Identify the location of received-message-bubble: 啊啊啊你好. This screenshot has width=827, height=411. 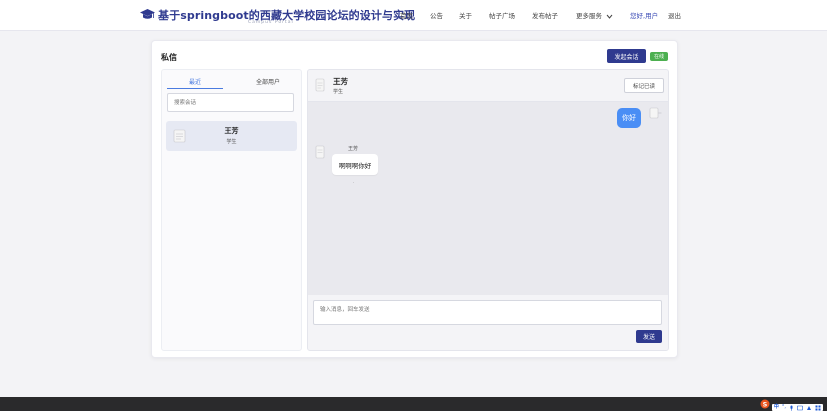
(355, 164).